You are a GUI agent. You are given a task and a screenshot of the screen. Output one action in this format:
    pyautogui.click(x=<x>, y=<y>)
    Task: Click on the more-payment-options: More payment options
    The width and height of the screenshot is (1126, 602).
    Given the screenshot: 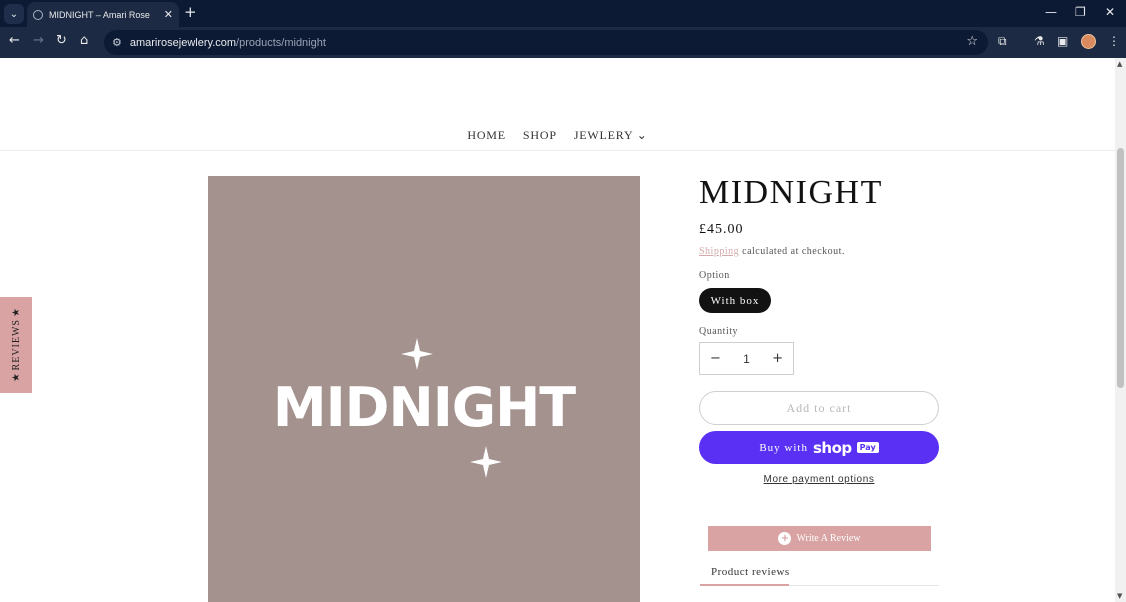 What is the action you would take?
    pyautogui.click(x=819, y=479)
    